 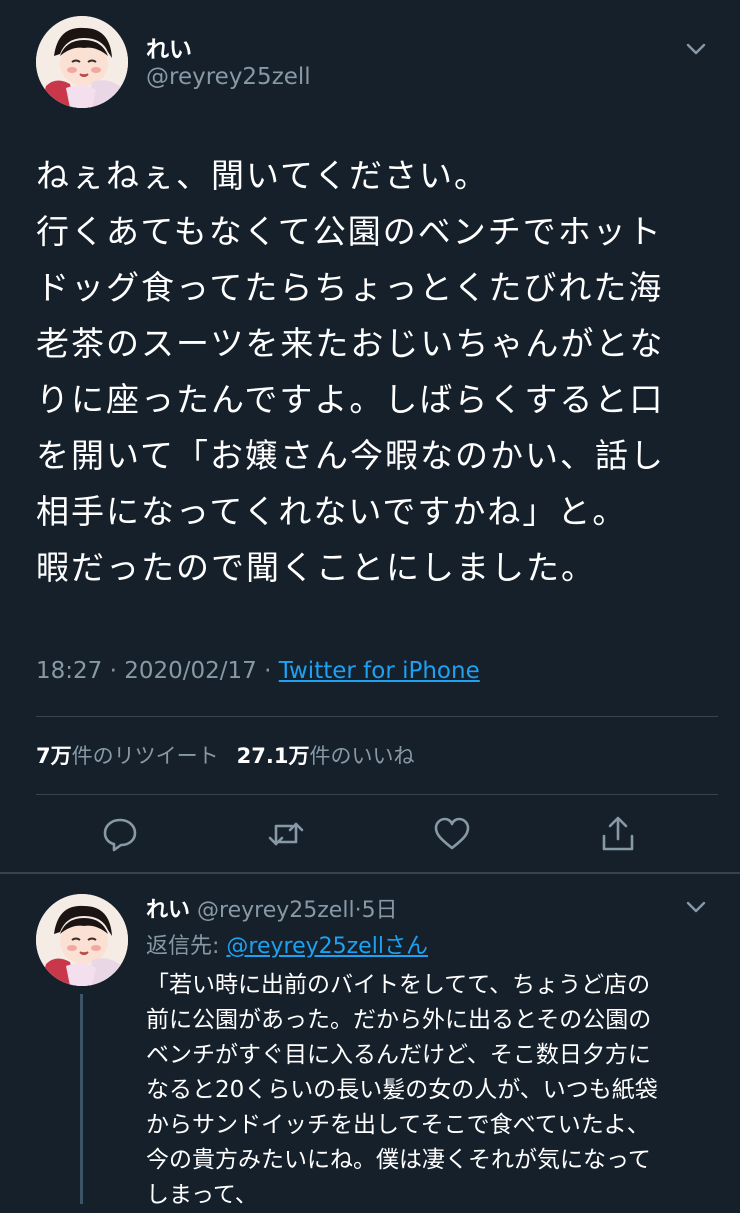 I want to click on reply-text-line: 「若い時に出前のバイトをしてて、ちょうど店の, so click(x=398, y=985).